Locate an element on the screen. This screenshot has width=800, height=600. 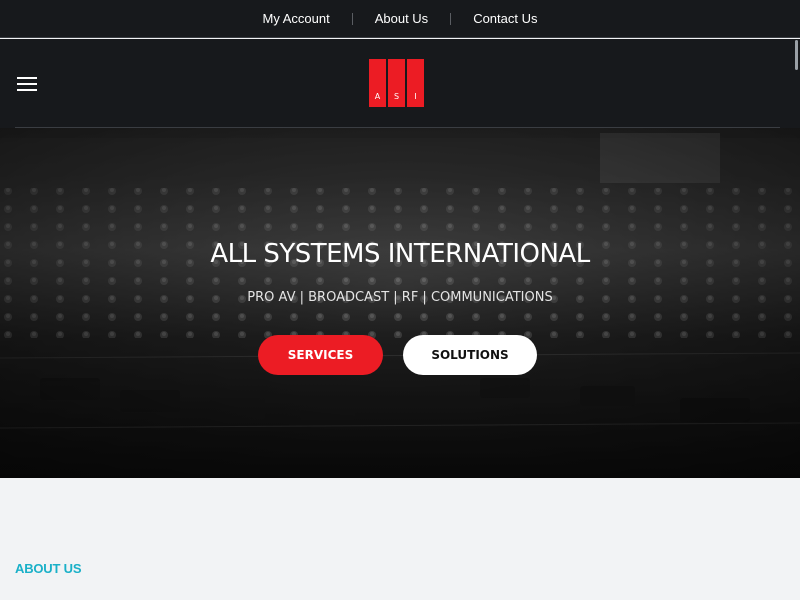
about-us-link: About Us is located at coordinates (401, 18).